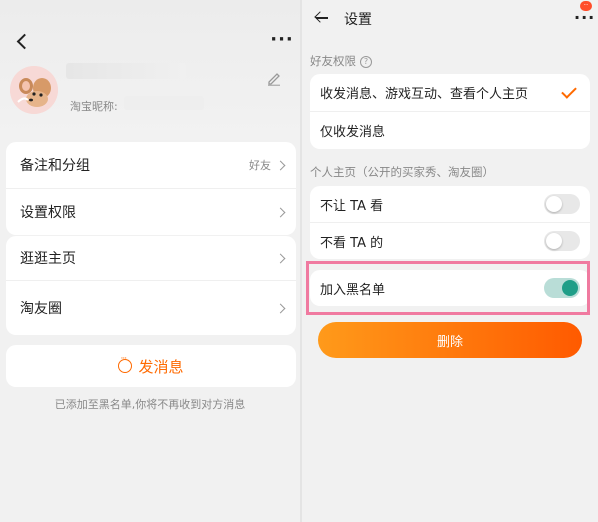 This screenshot has width=598, height=522. I want to click on permission-options-card: 收发消息、游戏互动、查看个人主页 仅收发消息, so click(450, 111).